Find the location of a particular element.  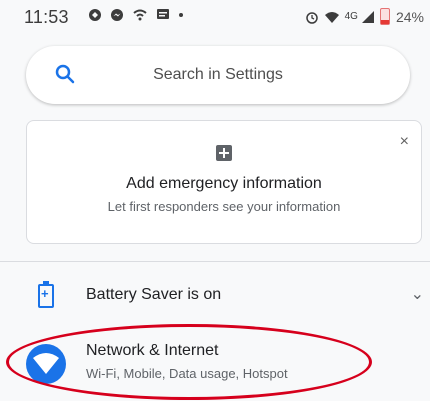

wifi-status-icon is located at coordinates (331, 17).